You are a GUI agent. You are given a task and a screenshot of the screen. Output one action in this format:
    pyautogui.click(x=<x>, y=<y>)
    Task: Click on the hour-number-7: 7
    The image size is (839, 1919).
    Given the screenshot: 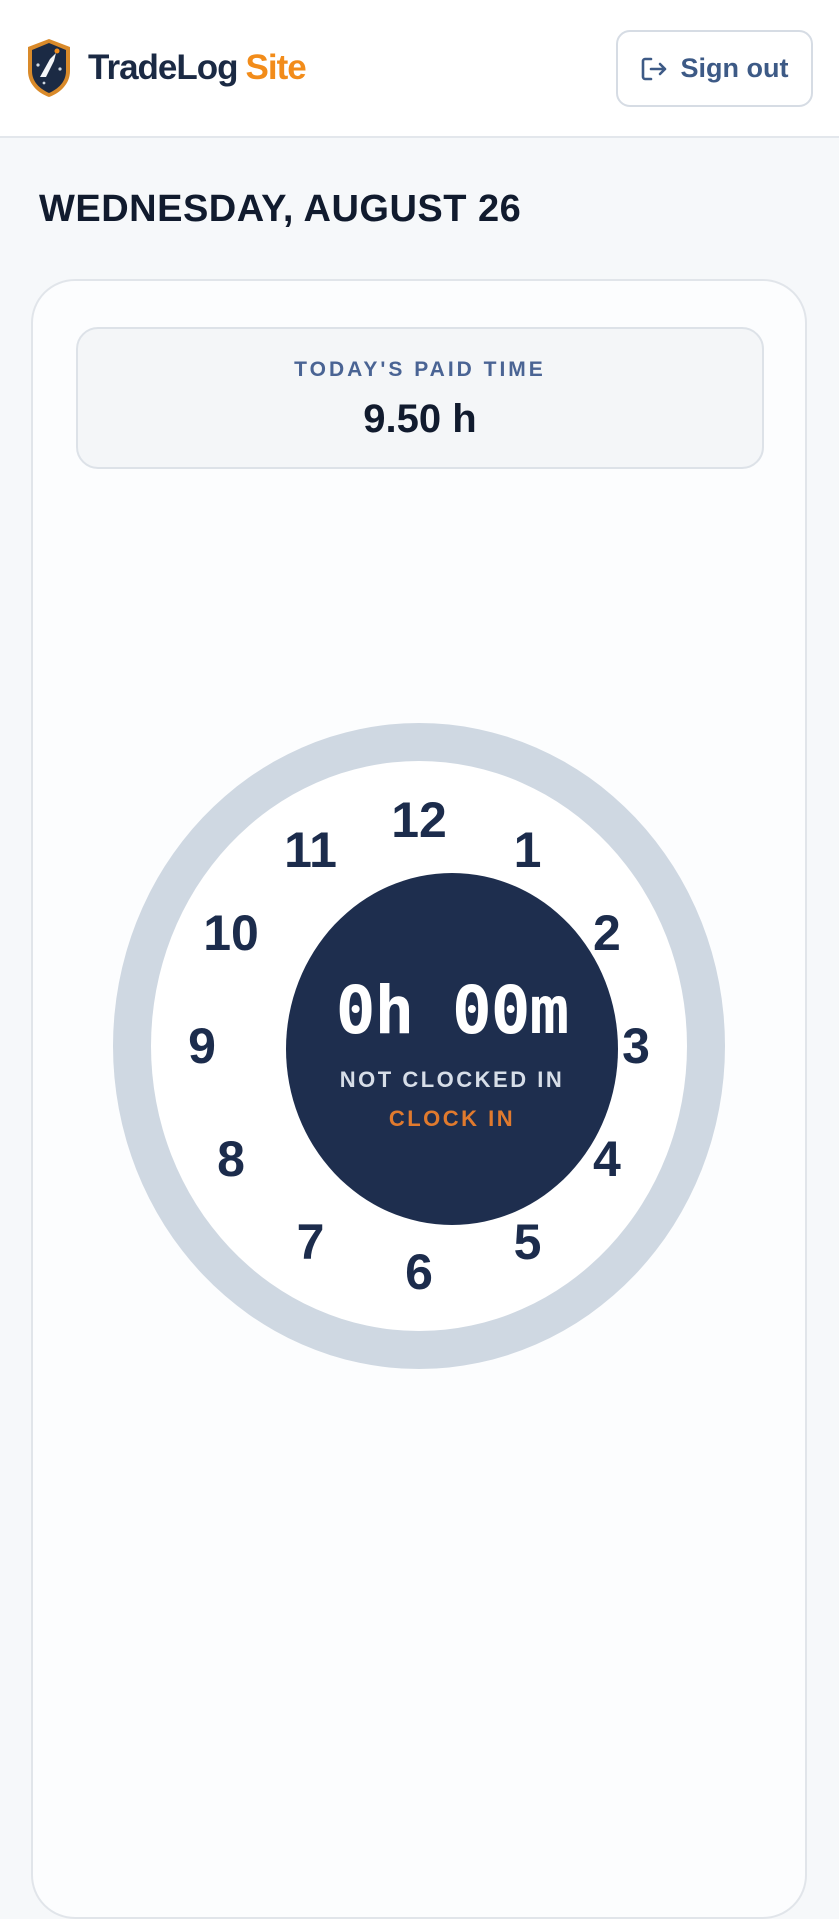 What is the action you would take?
    pyautogui.click(x=310, y=1241)
    